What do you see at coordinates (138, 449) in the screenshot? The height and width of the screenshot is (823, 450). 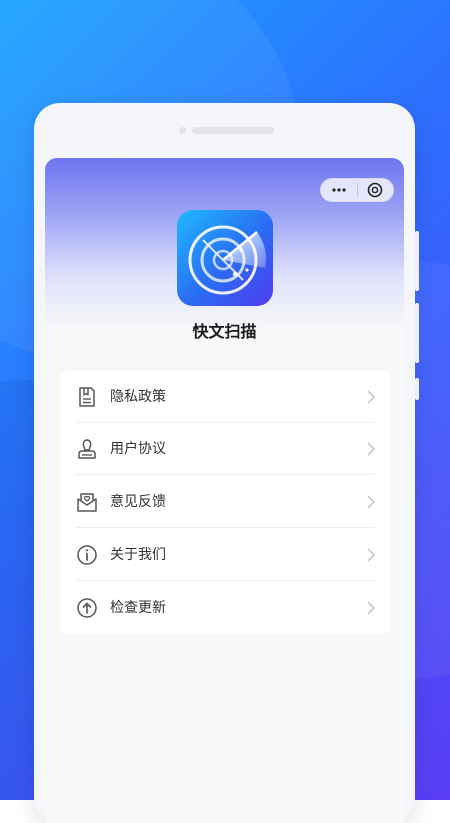 I see `menu-item-label: 用户协议` at bounding box center [138, 449].